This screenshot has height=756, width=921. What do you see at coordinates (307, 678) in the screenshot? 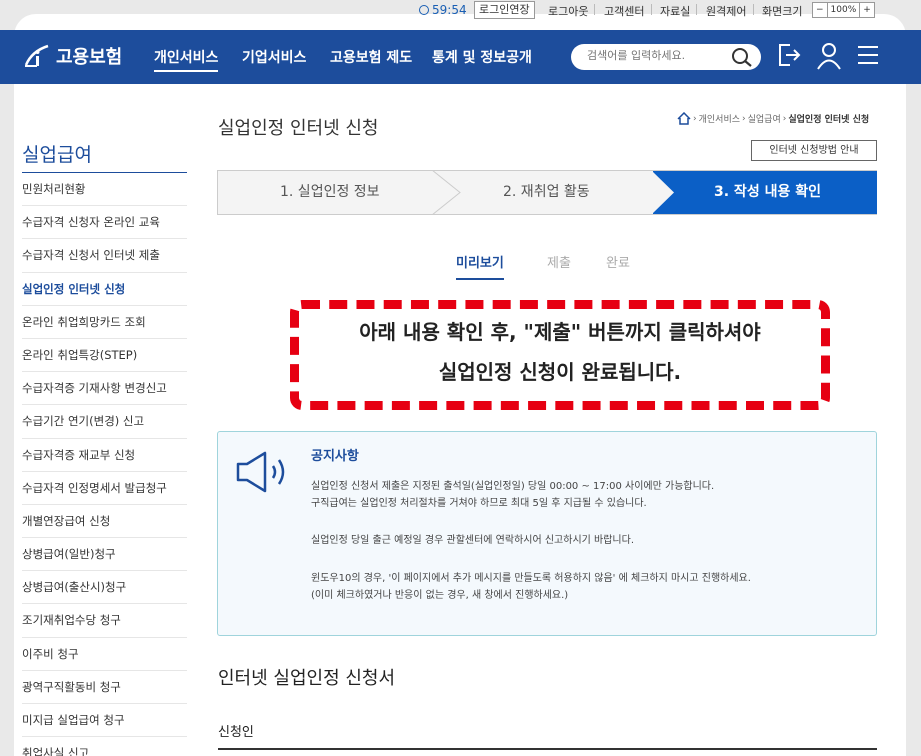
I see `form-section-title: 인터넷 실업인정 신청서` at bounding box center [307, 678].